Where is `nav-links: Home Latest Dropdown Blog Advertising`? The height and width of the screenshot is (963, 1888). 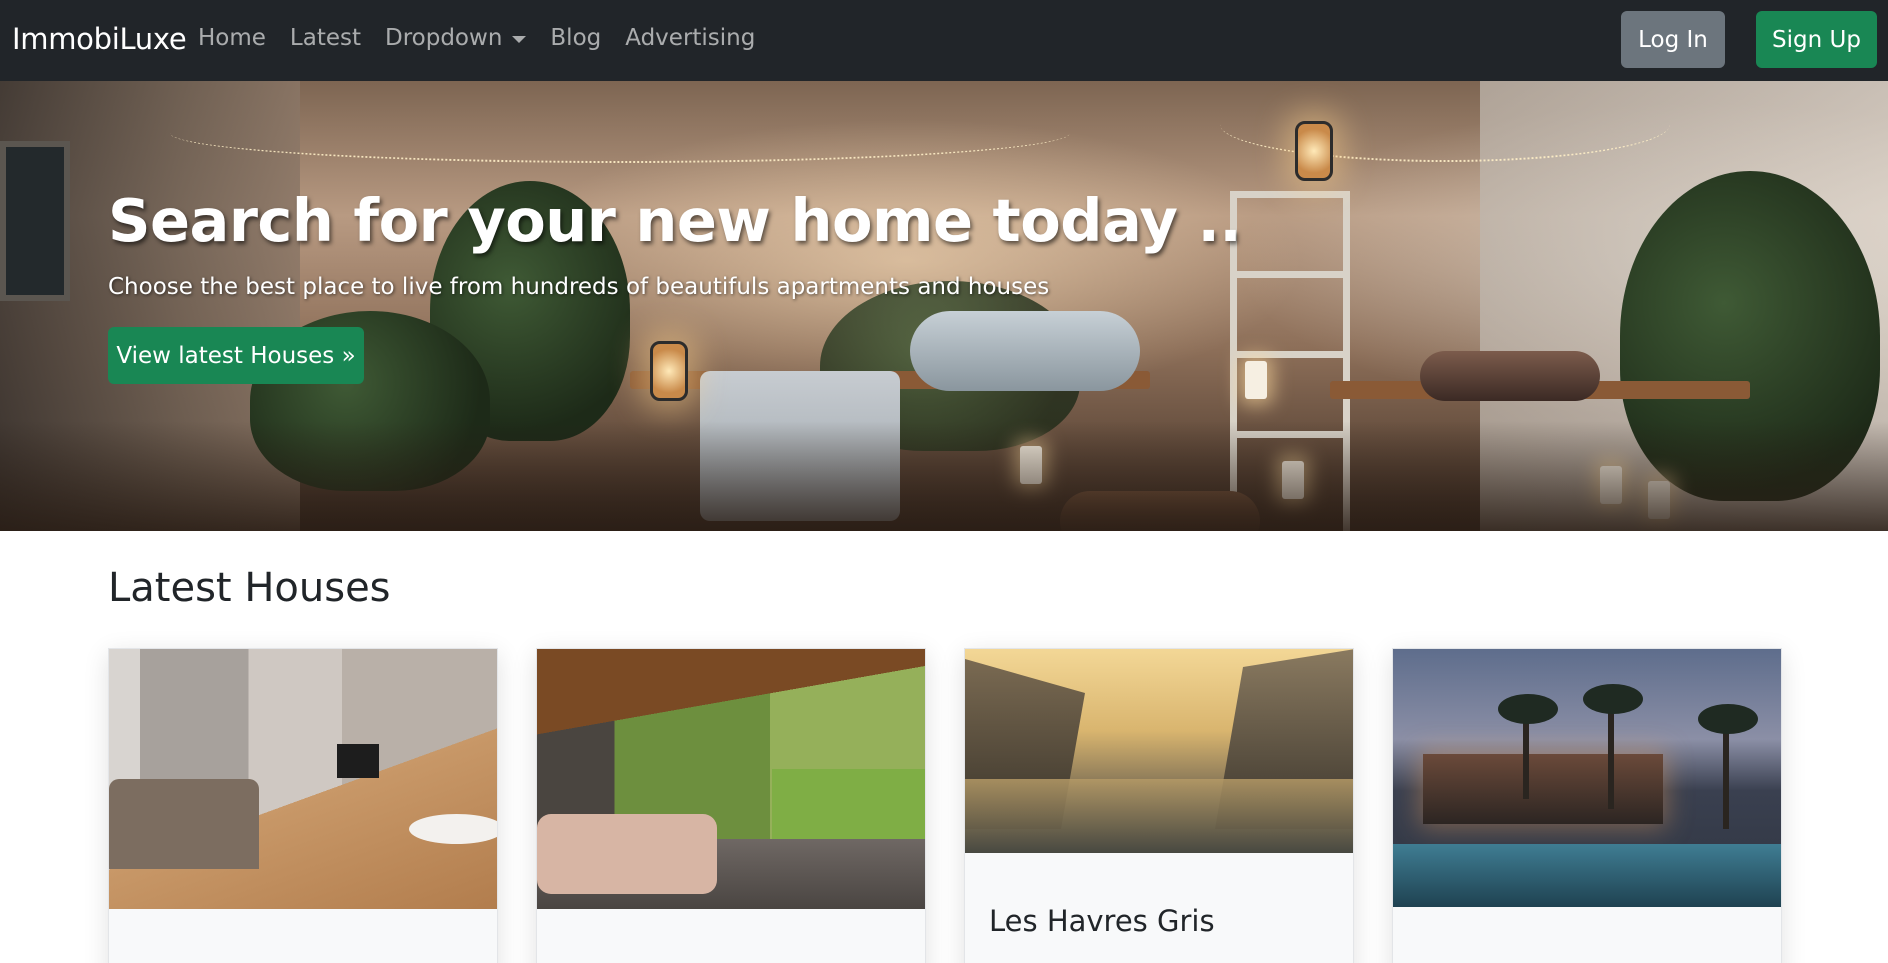
nav-links: Home Latest Dropdown Blog Advertising is located at coordinates (476, 38).